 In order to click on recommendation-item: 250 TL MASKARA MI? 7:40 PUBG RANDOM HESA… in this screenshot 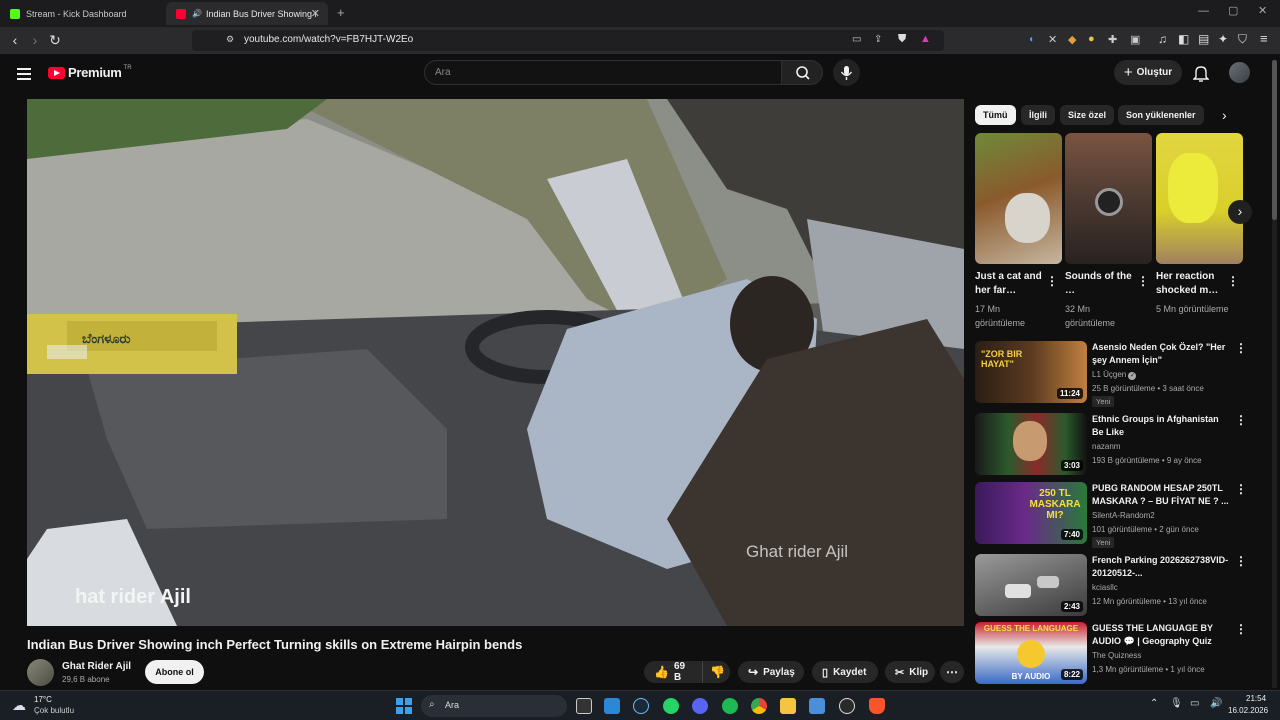, I will do `click(1115, 515)`.